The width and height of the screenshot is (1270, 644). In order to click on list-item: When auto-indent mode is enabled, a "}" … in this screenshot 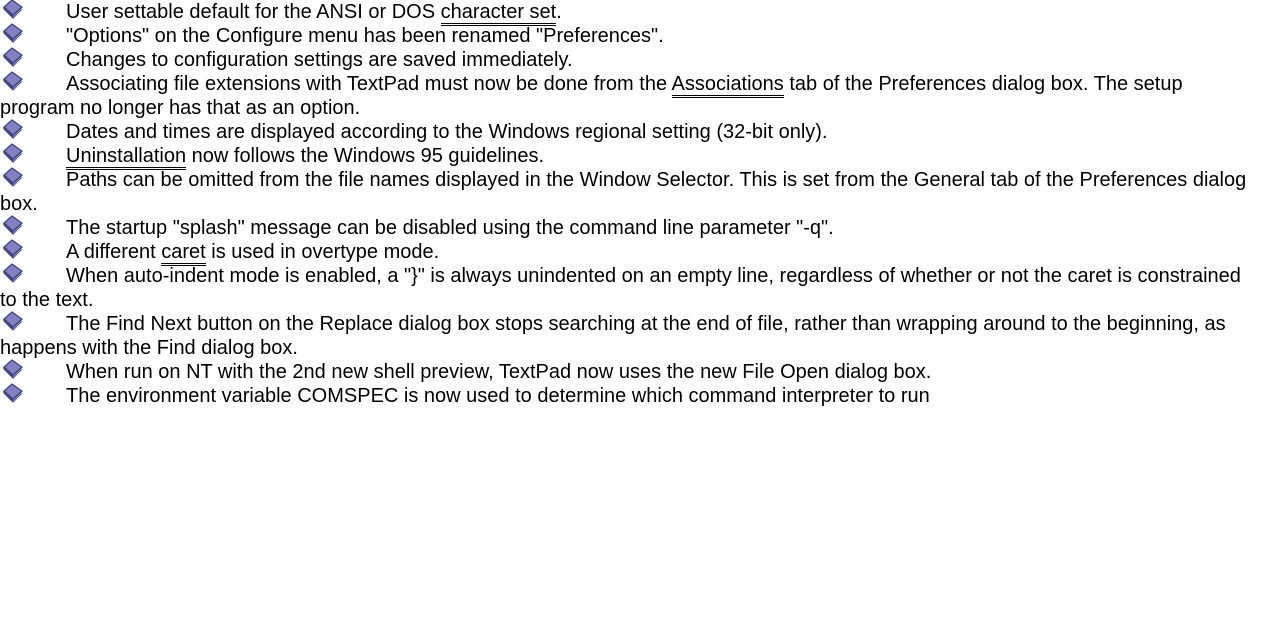, I will do `click(635, 287)`.